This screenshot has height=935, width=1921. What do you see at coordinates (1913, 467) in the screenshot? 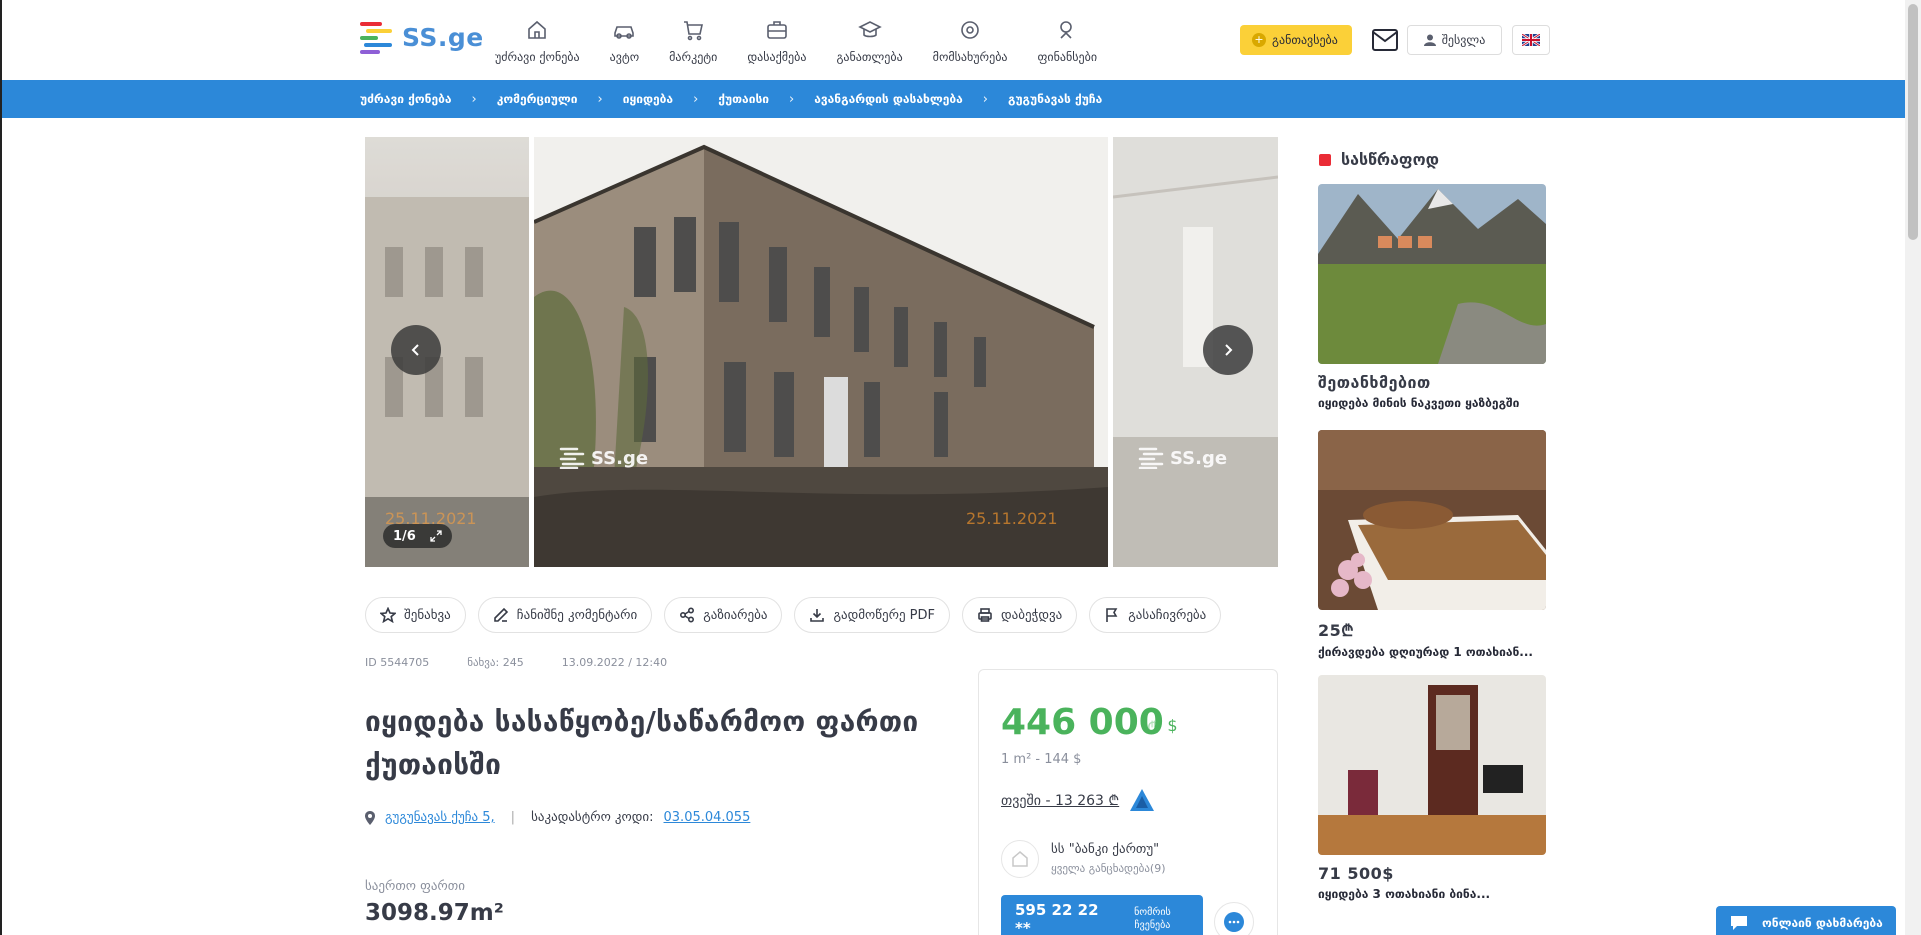
I see `page-scrollbar` at bounding box center [1913, 467].